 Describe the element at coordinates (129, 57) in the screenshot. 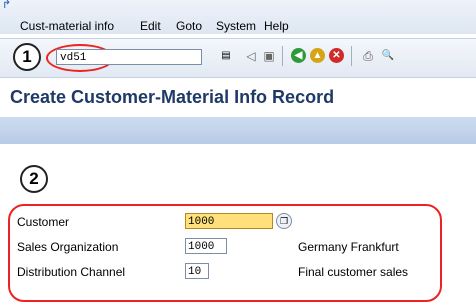

I see `command-field: vd51` at that location.